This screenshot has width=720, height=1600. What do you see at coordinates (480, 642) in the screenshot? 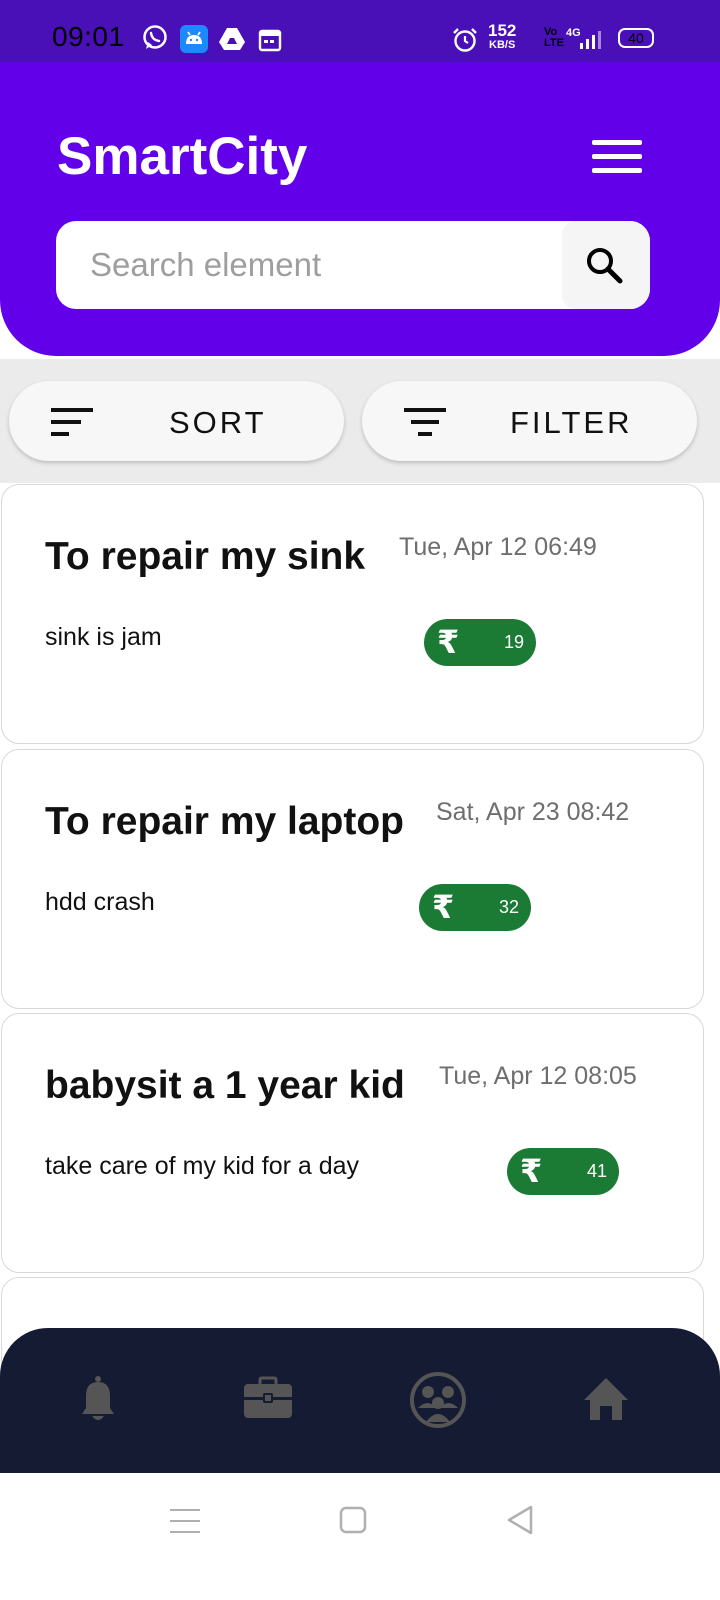
I see `price-badge: ₹ 19` at bounding box center [480, 642].